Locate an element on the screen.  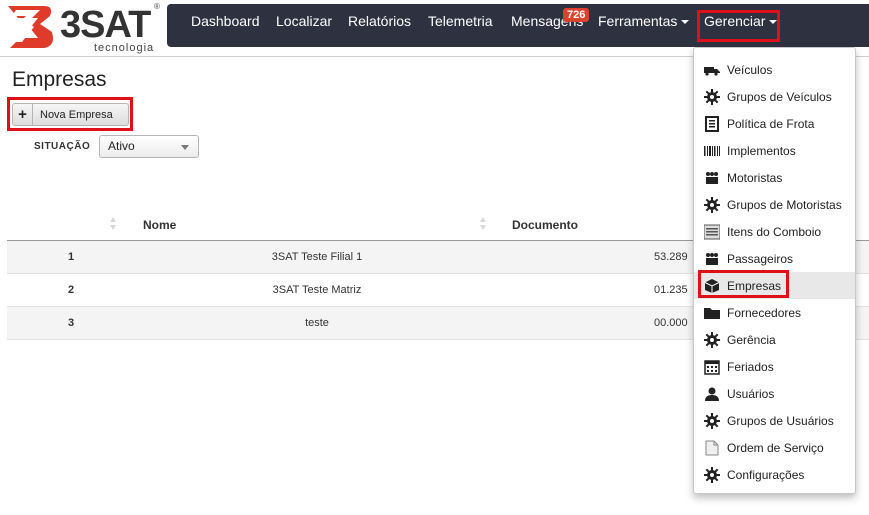
company-logo: 3SAT ® tecnologia is located at coordinates (84, 28).